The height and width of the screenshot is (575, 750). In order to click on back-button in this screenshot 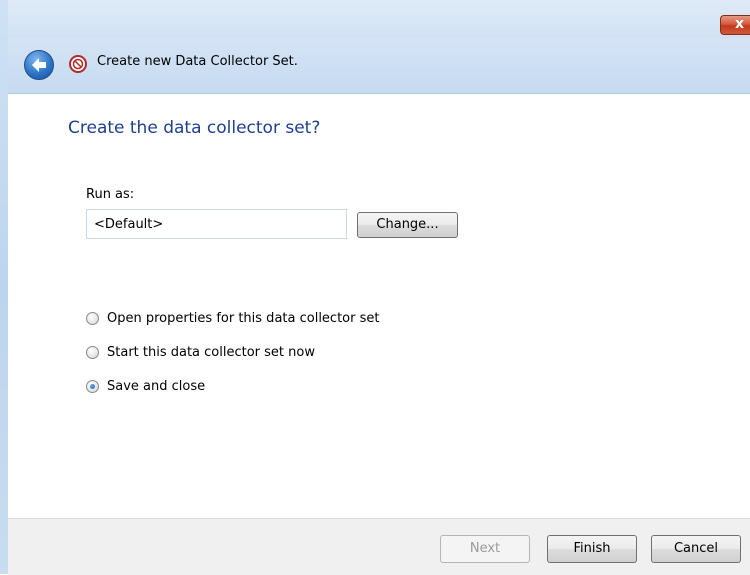, I will do `click(39, 65)`.